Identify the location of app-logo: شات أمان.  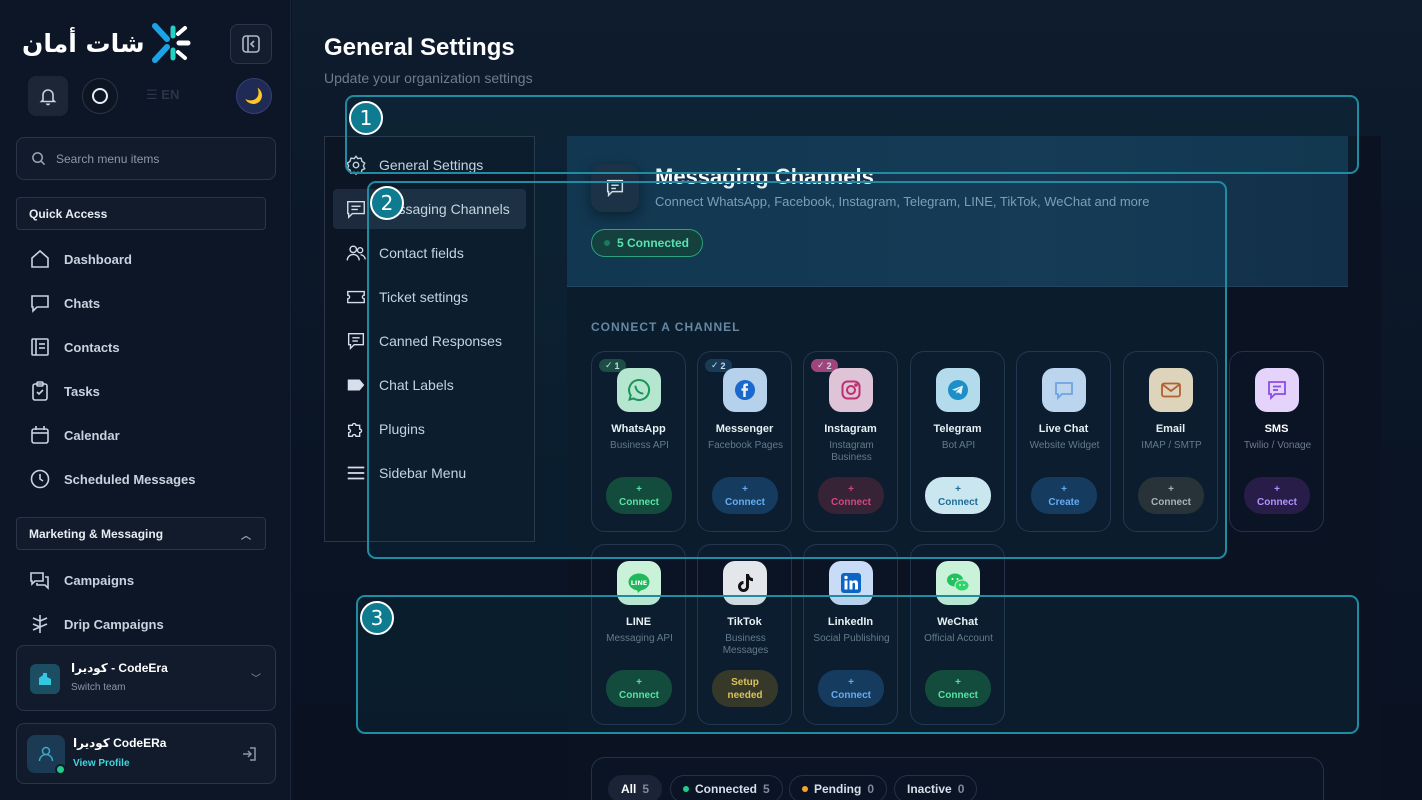
(106, 43).